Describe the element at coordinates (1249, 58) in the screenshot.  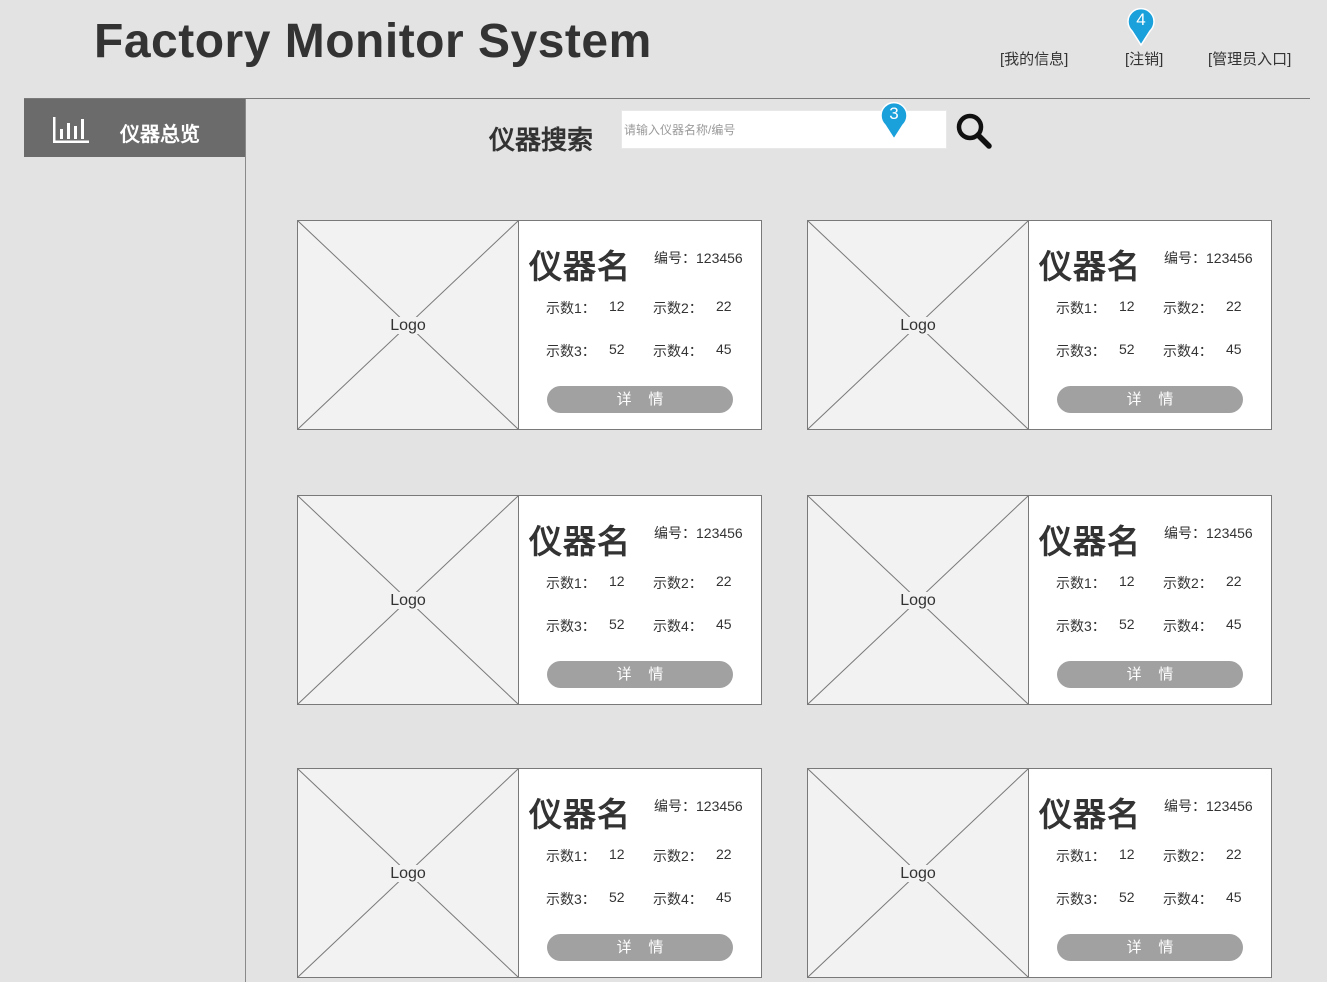
I see `admin-entry-link: [管理员入口]` at that location.